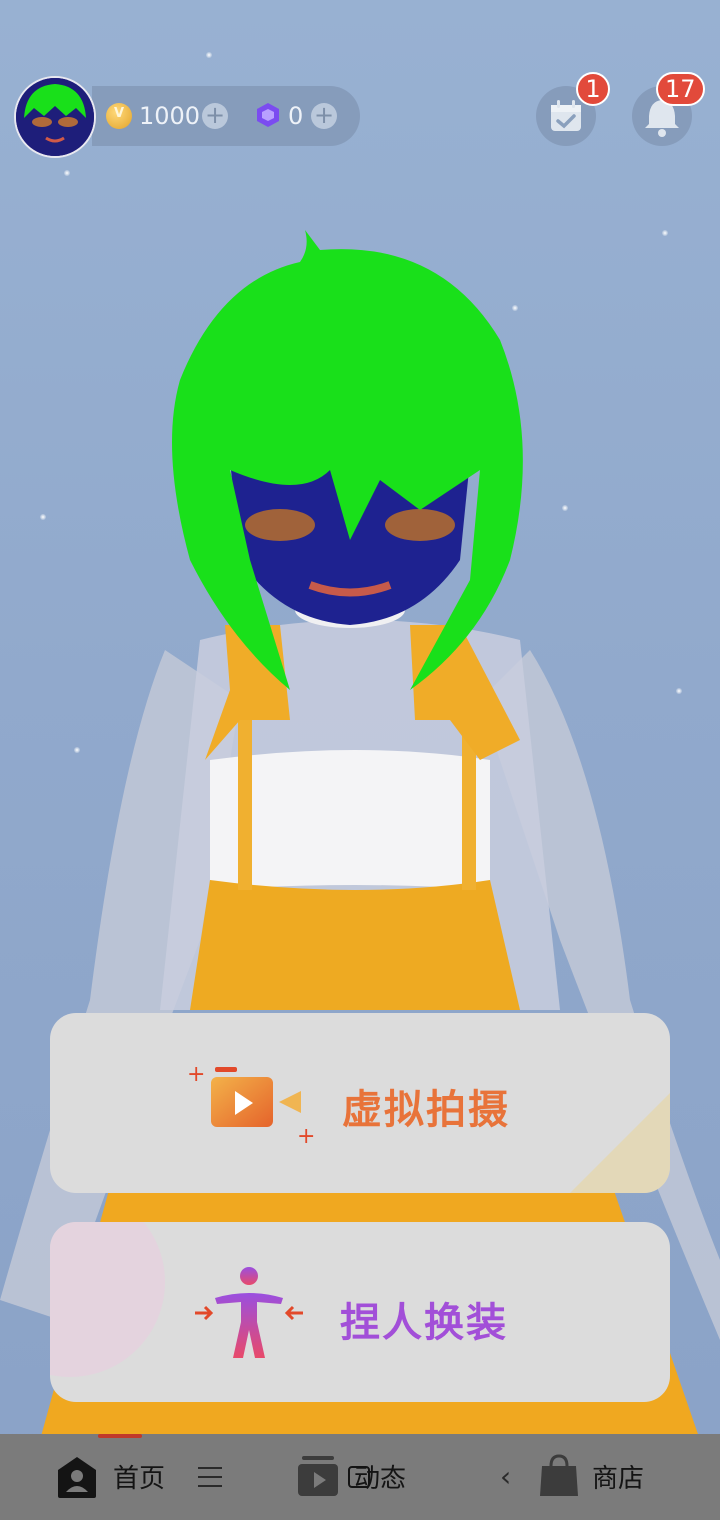  Describe the element at coordinates (380, 1479) in the screenshot. I see `nav-feed-label: 动态` at that location.